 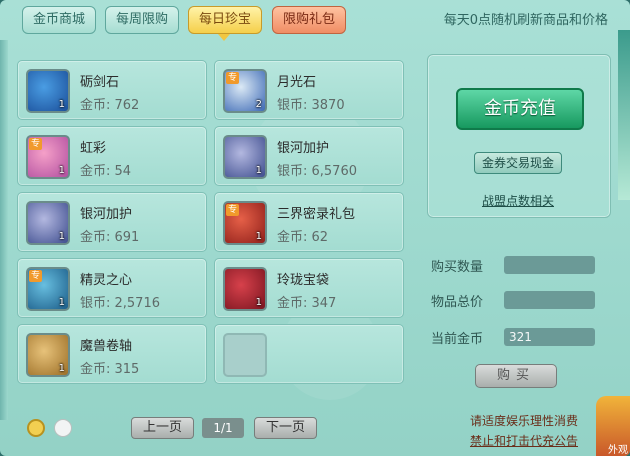 What do you see at coordinates (549, 337) in the screenshot?
I see `current-gold-field: 321` at bounding box center [549, 337].